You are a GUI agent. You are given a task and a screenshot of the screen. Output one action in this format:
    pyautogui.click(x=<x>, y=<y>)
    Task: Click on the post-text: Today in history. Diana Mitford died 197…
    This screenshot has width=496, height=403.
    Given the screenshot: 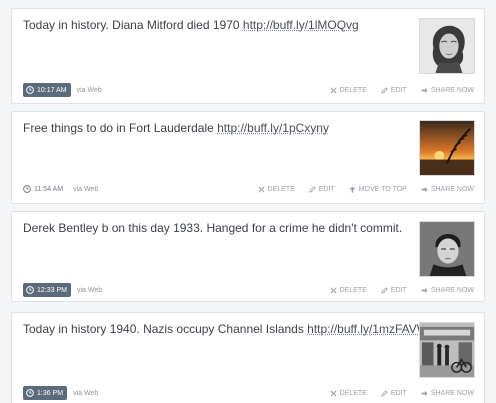 What is the action you would take?
    pyautogui.click(x=191, y=25)
    